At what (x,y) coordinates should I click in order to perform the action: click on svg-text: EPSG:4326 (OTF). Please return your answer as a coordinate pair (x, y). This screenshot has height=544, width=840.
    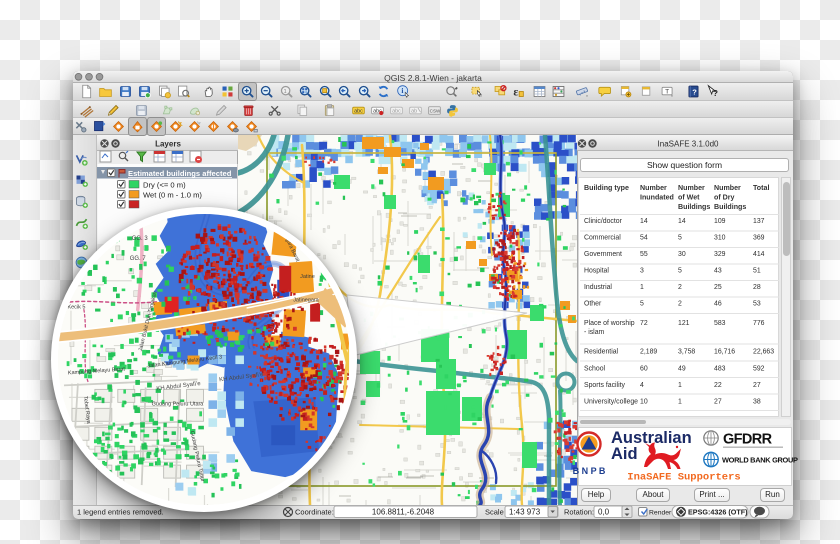
    Looking at the image, I should click on (718, 512).